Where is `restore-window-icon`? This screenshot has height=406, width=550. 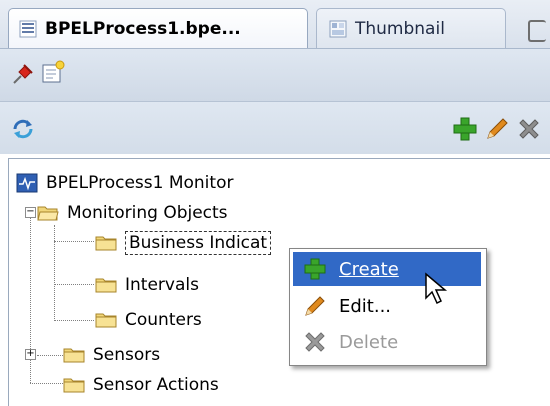 restore-window-icon is located at coordinates (537, 31).